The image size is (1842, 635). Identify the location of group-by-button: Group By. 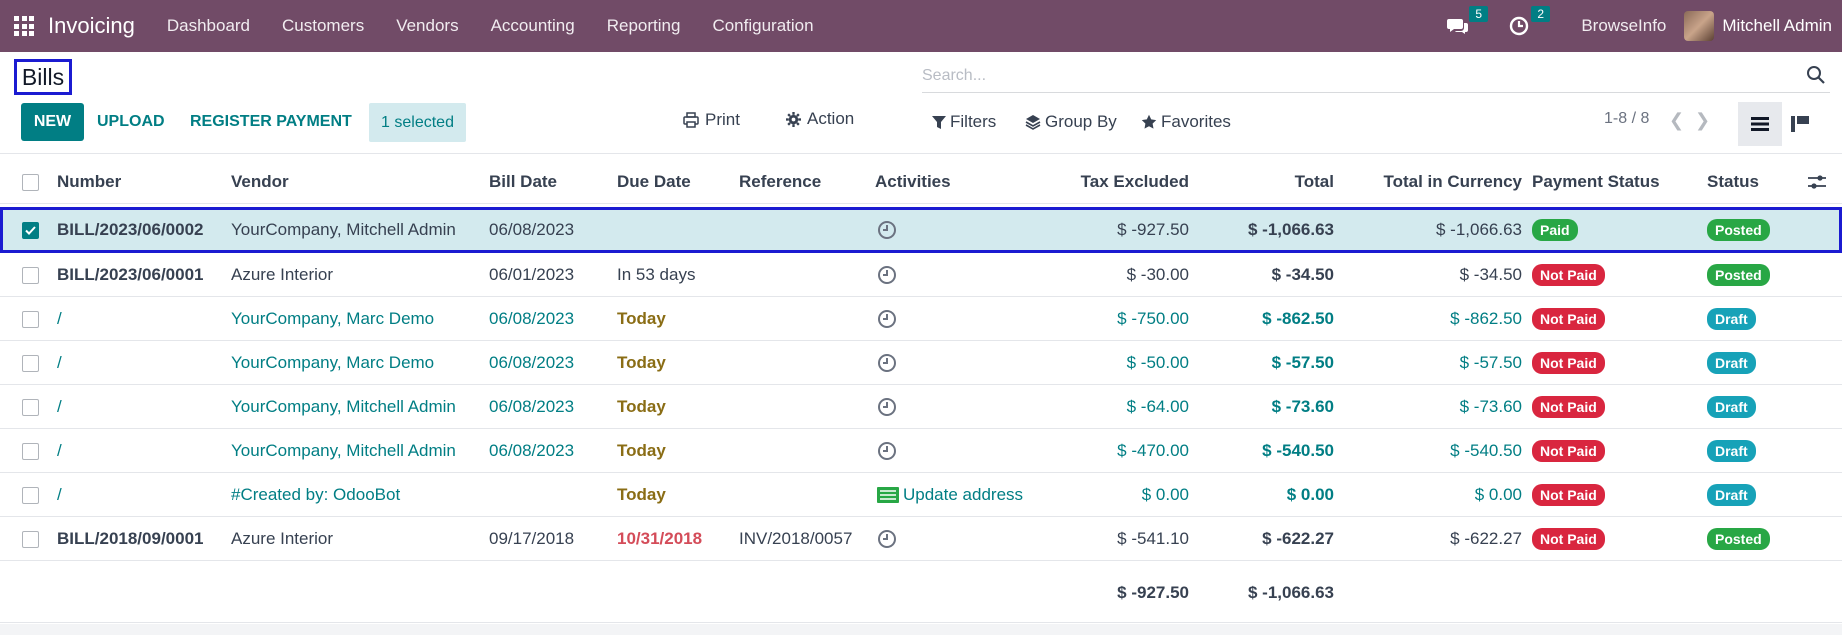
(1071, 122).